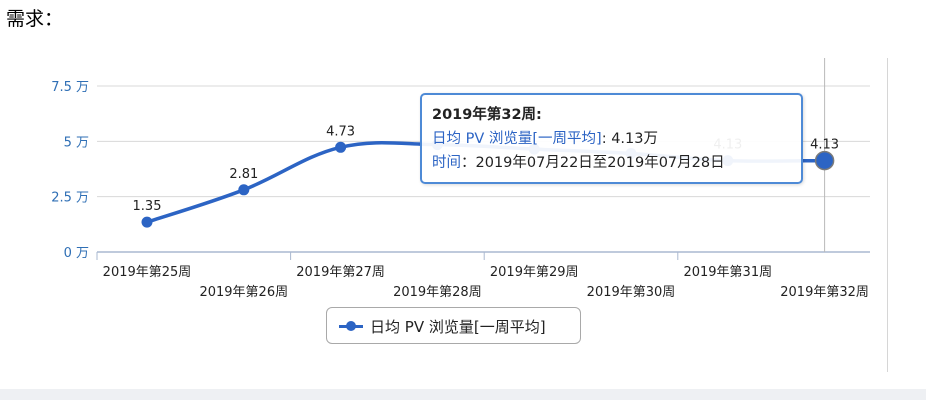  Describe the element at coordinates (534, 272) in the screenshot. I see `x-tick-label: 2019年第29周` at that location.